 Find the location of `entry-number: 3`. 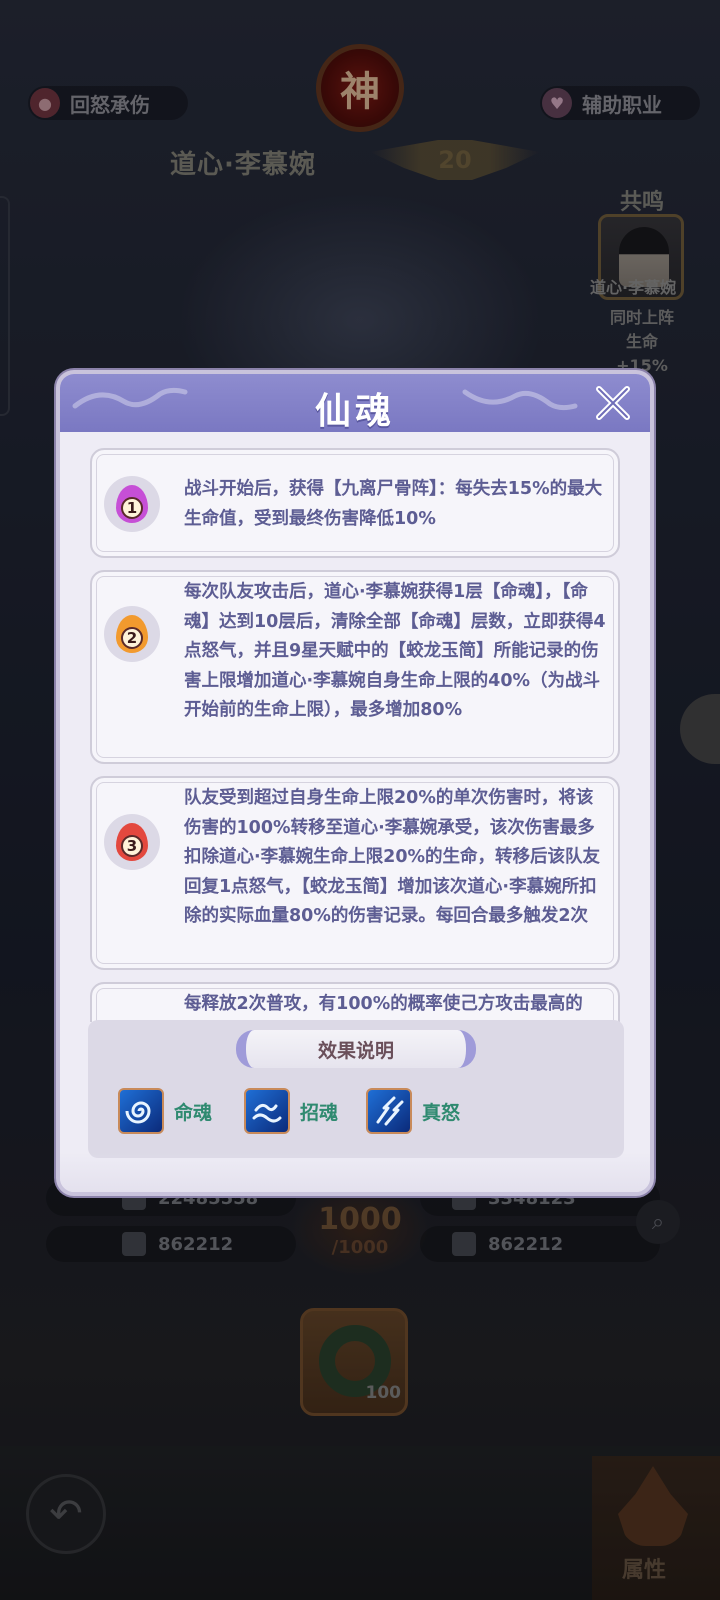

entry-number: 3 is located at coordinates (132, 846).